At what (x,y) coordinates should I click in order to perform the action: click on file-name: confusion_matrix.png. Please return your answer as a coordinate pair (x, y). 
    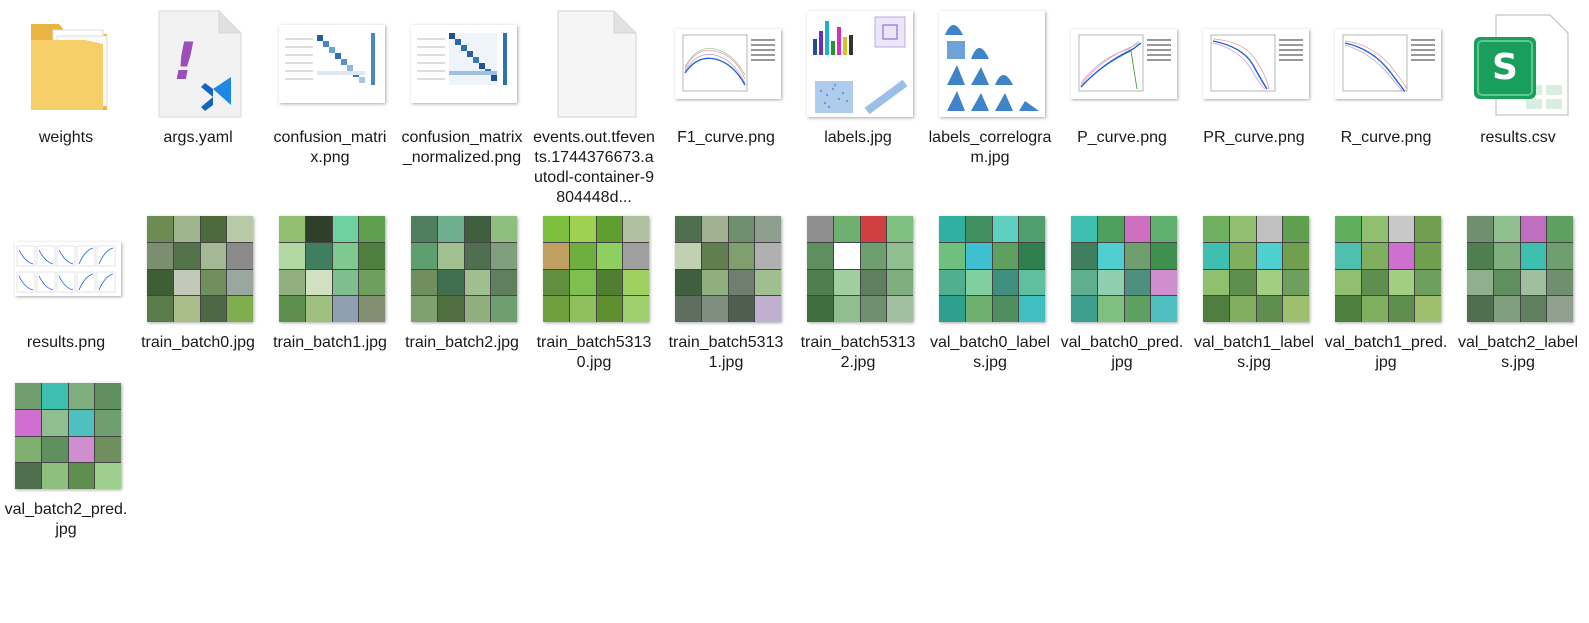
    Looking at the image, I should click on (330, 147).